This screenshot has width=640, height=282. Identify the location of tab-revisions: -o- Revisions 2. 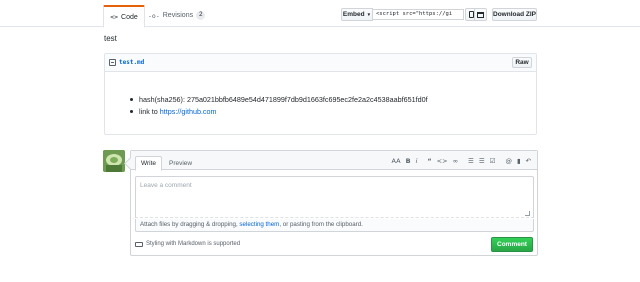
(177, 15).